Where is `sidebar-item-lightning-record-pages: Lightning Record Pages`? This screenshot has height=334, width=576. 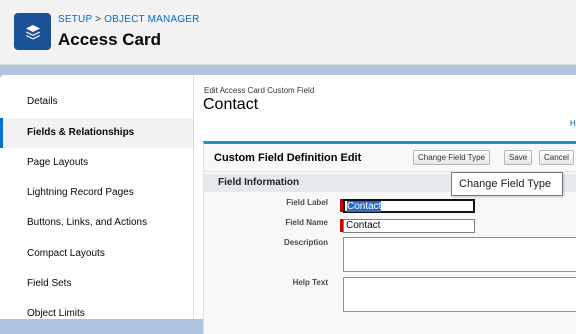 sidebar-item-lightning-record-pages: Lightning Record Pages is located at coordinates (96, 193).